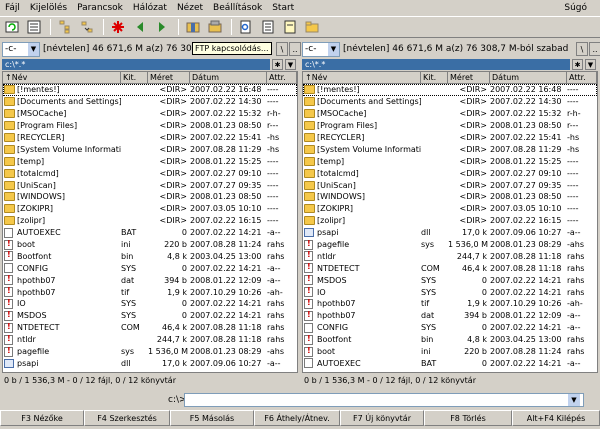  What do you see at coordinates (190, 8) in the screenshot?
I see `menu-view: Nézet` at bounding box center [190, 8].